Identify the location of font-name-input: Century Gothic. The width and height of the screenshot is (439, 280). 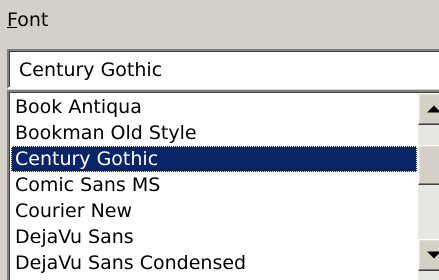
(223, 69).